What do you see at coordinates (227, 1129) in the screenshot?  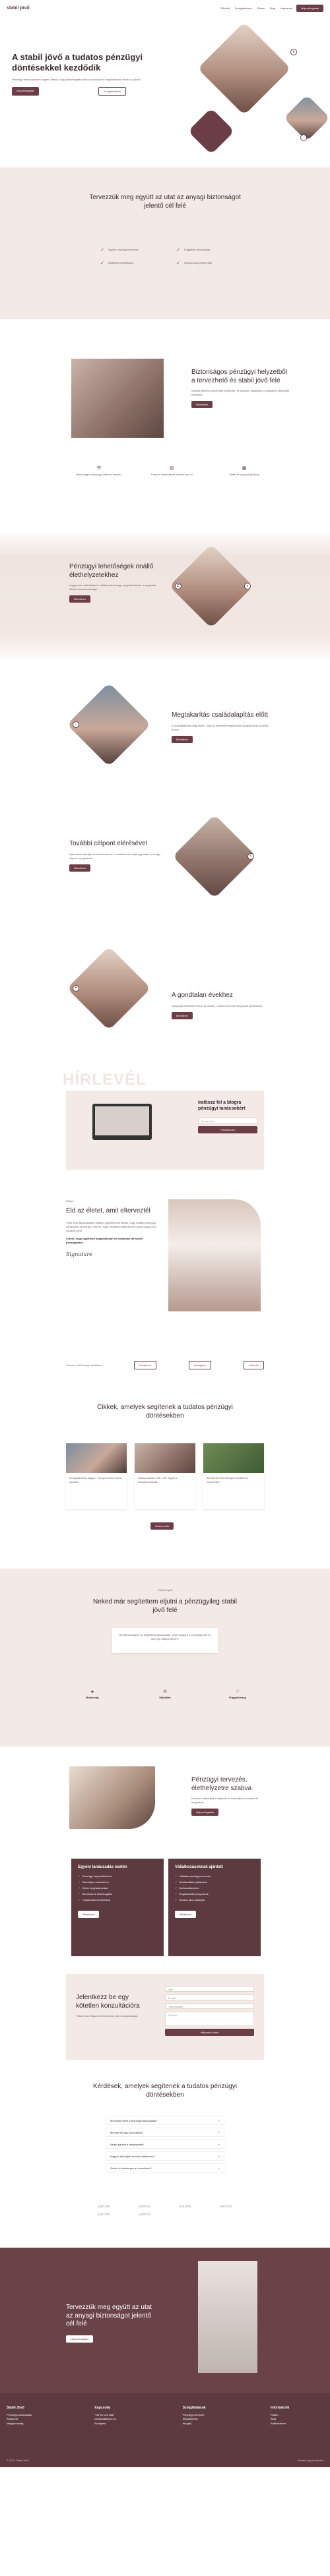 I see `newsletter-submit-button: Feliratkozom` at bounding box center [227, 1129].